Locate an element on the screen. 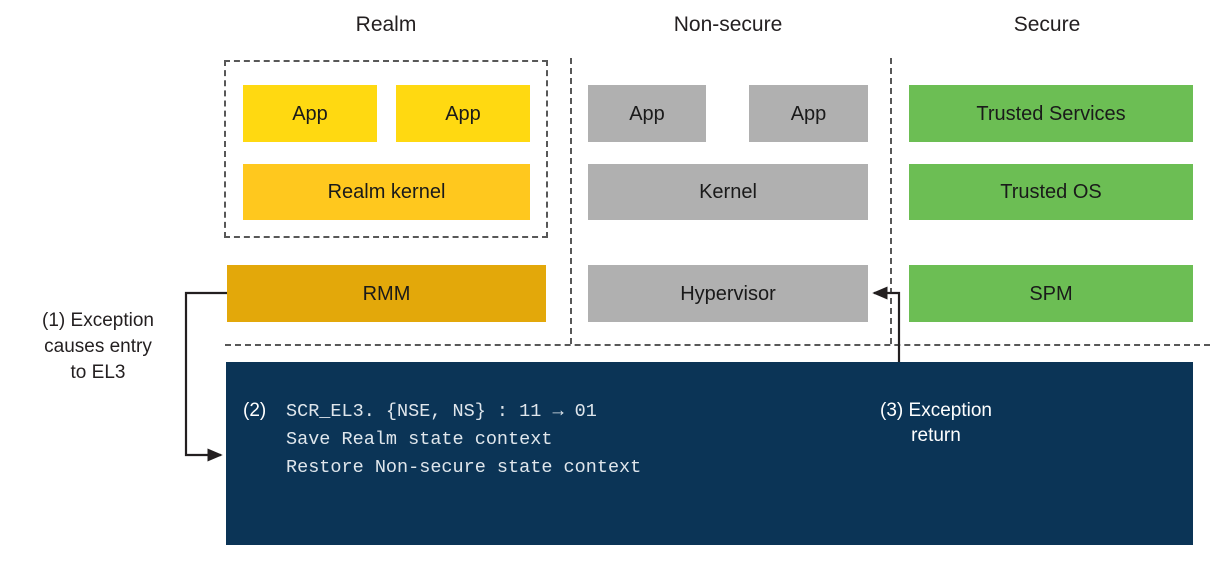 The image size is (1219, 569). spm-block: SPM is located at coordinates (1051, 293).